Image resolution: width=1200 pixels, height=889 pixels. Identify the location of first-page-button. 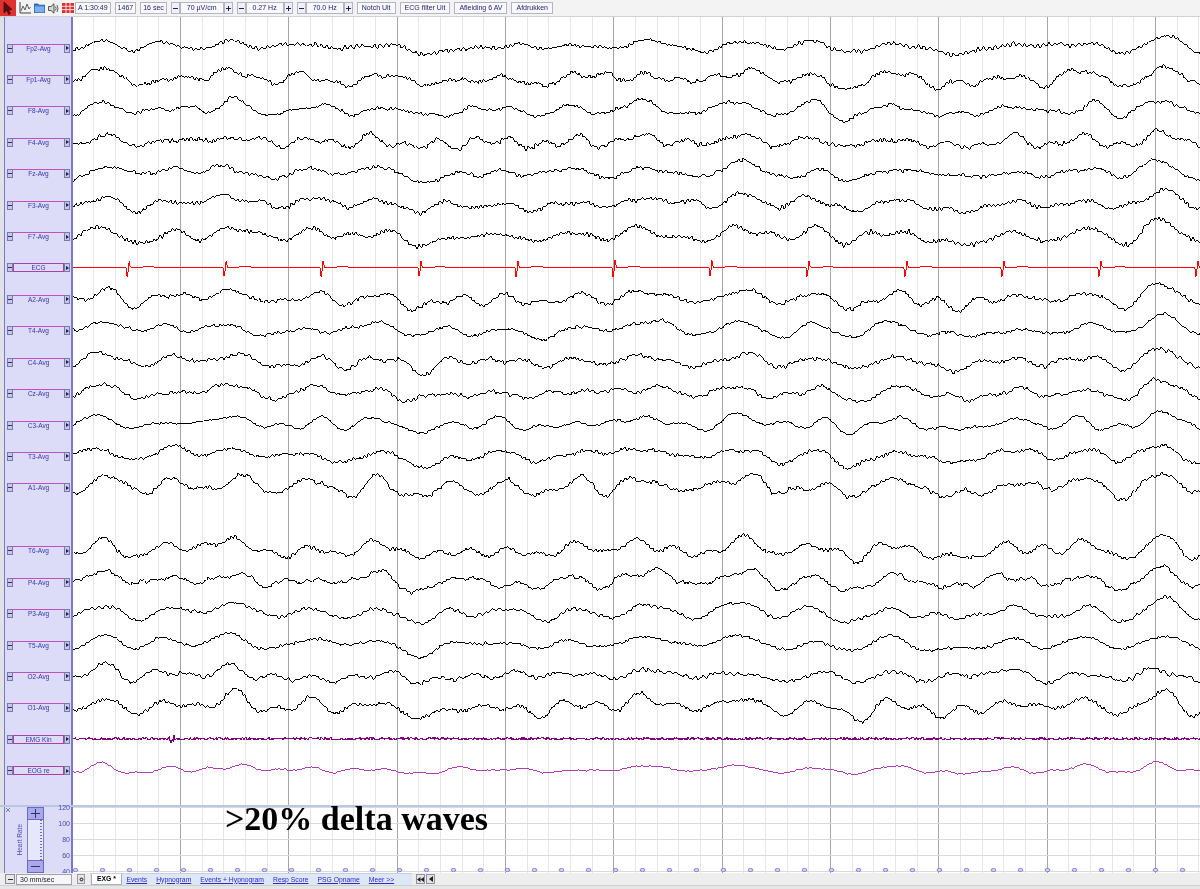
(420, 879).